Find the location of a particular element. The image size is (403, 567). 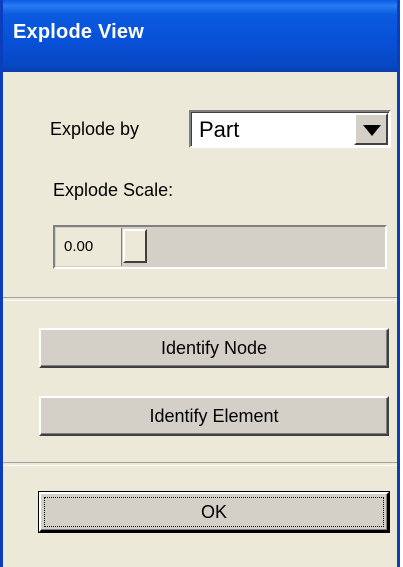

separator-top is located at coordinates (200, 299).